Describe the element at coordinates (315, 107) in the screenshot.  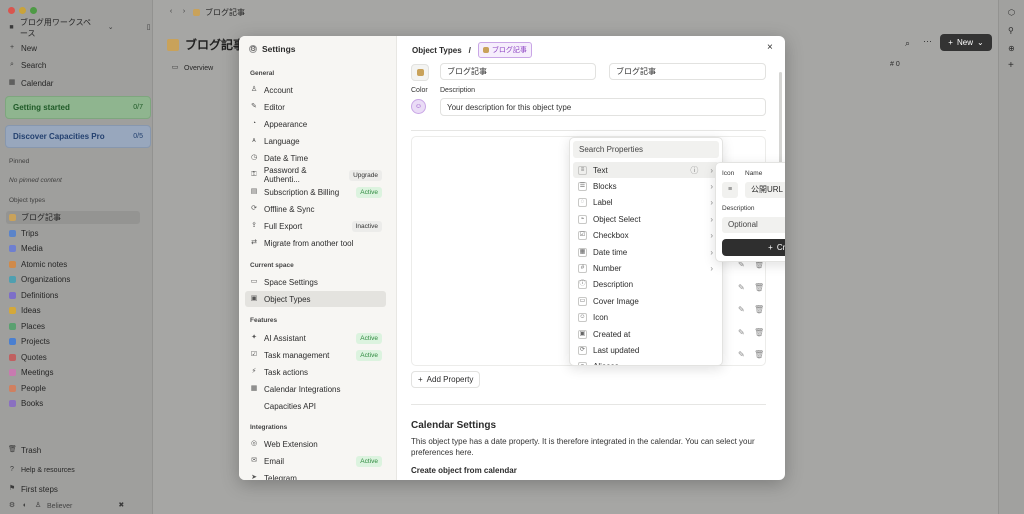
I see `settings-item-editor: ✎ Editor` at that location.